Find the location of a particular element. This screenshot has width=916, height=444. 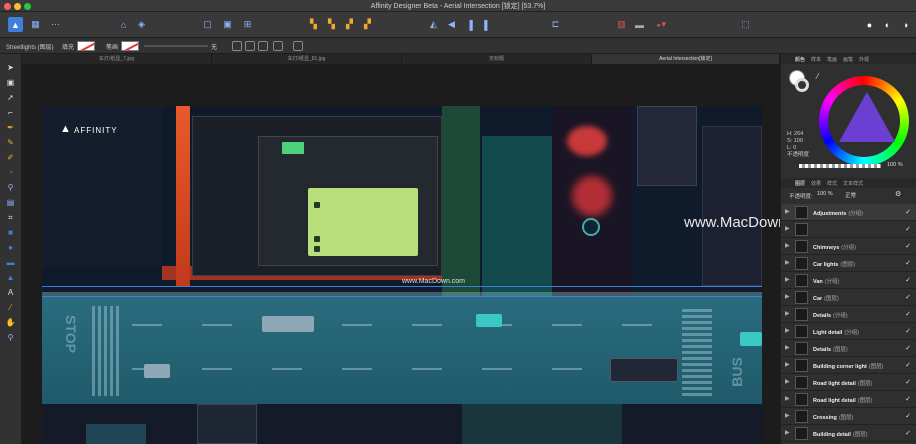

move-tool-icon: ➤ is located at coordinates (10, 67).